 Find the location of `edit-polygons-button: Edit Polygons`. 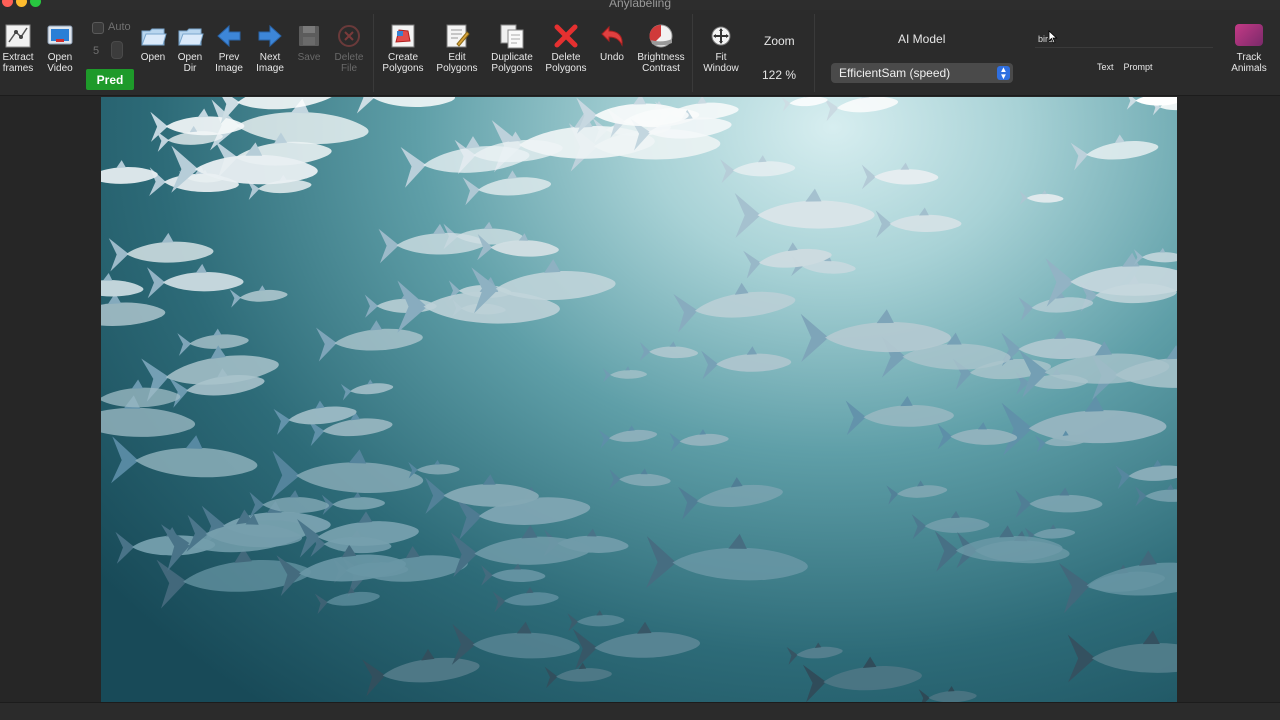

edit-polygons-button: Edit Polygons is located at coordinates (457, 48).